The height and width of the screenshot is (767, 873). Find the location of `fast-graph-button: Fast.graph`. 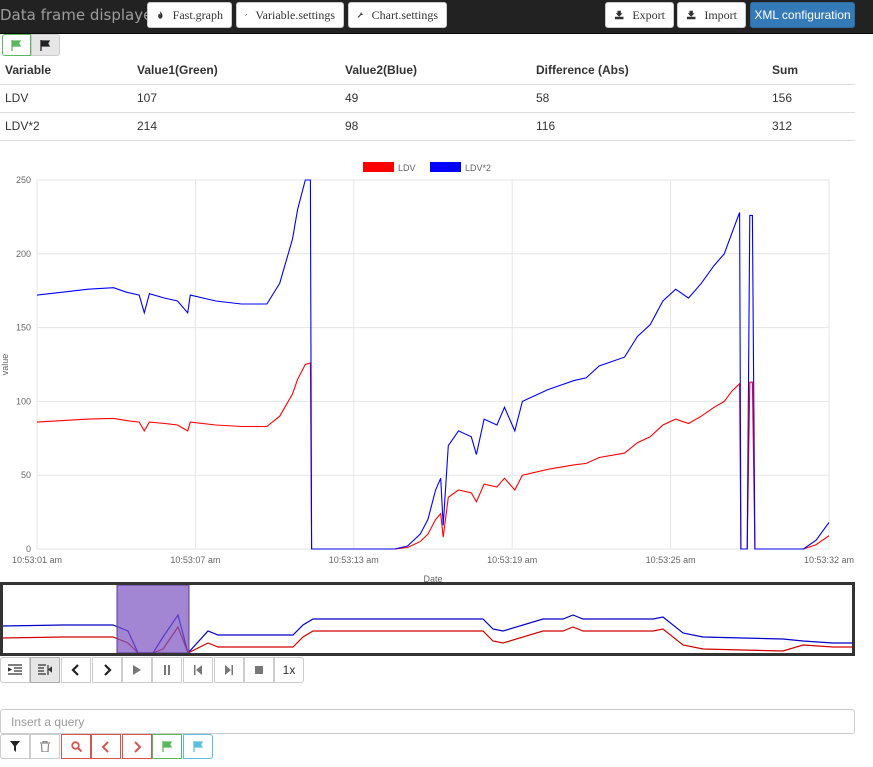

fast-graph-button: Fast.graph is located at coordinates (189, 15).